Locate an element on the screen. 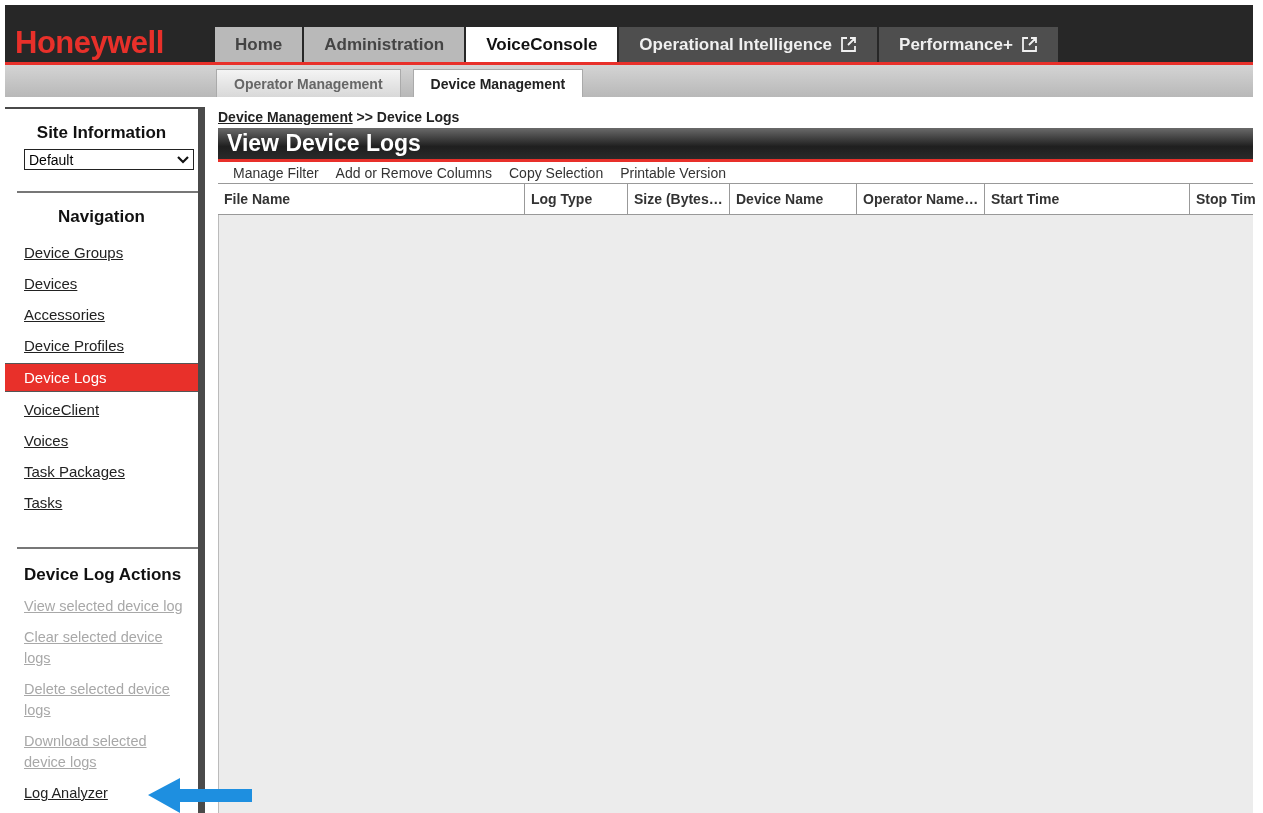 This screenshot has height=813, width=1263. site-information-heading: Site Information is located at coordinates (101, 133).